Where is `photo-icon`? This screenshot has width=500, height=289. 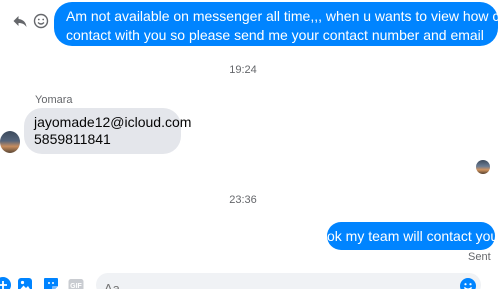 photo-icon is located at coordinates (25, 282).